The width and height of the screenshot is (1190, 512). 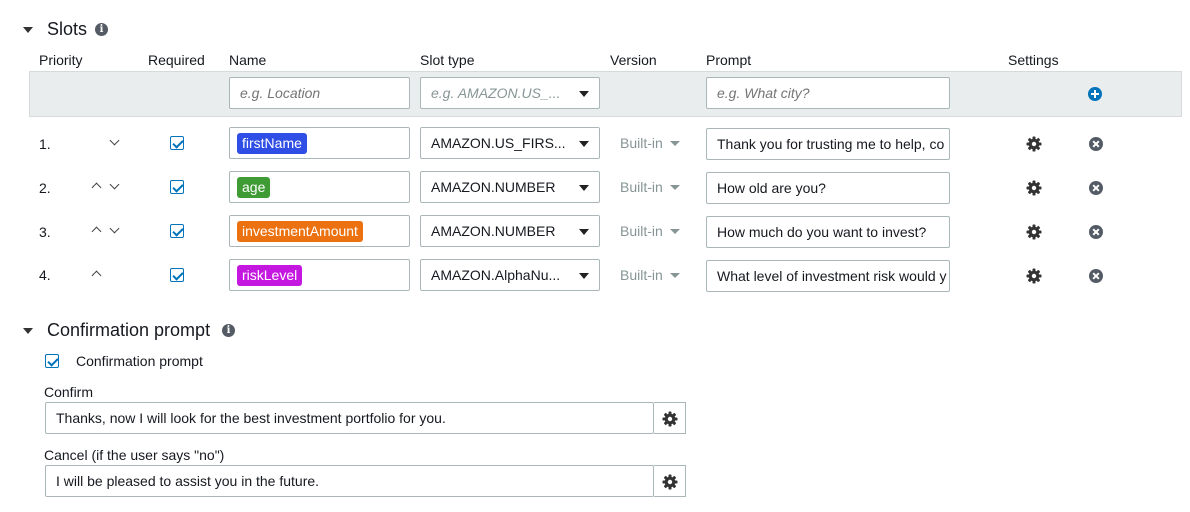 What do you see at coordinates (300, 231) in the screenshot?
I see `slot-name-tag: investmentAmount` at bounding box center [300, 231].